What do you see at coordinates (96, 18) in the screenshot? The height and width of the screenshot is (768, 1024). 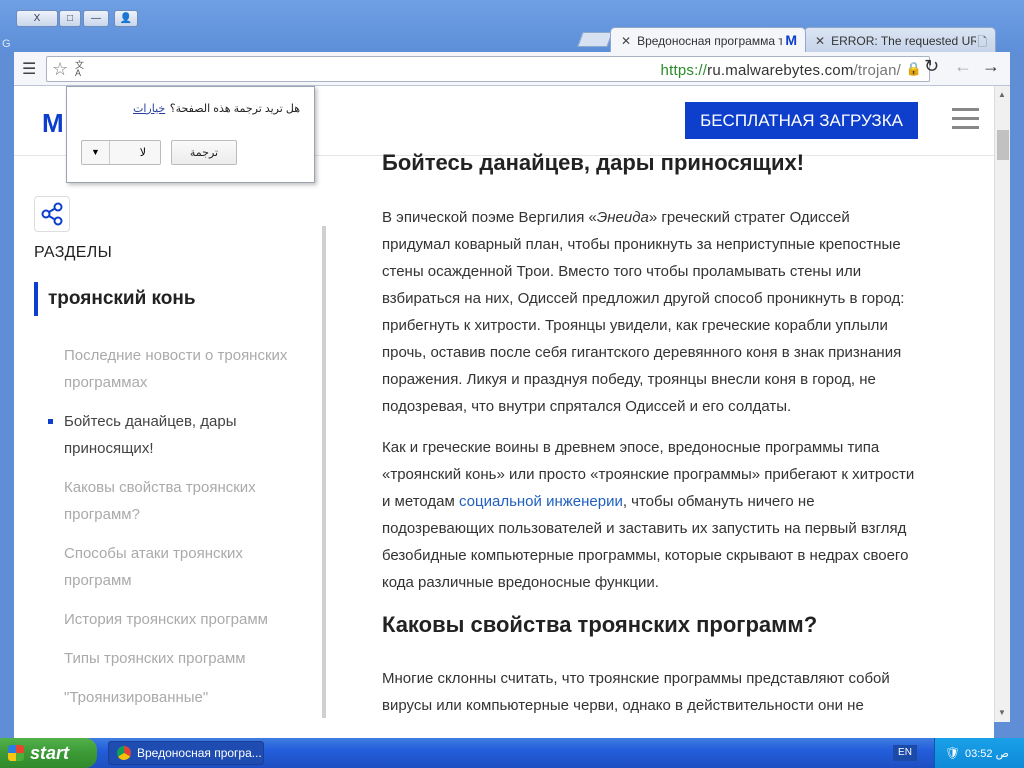 I see `minimize-window-button: —` at bounding box center [96, 18].